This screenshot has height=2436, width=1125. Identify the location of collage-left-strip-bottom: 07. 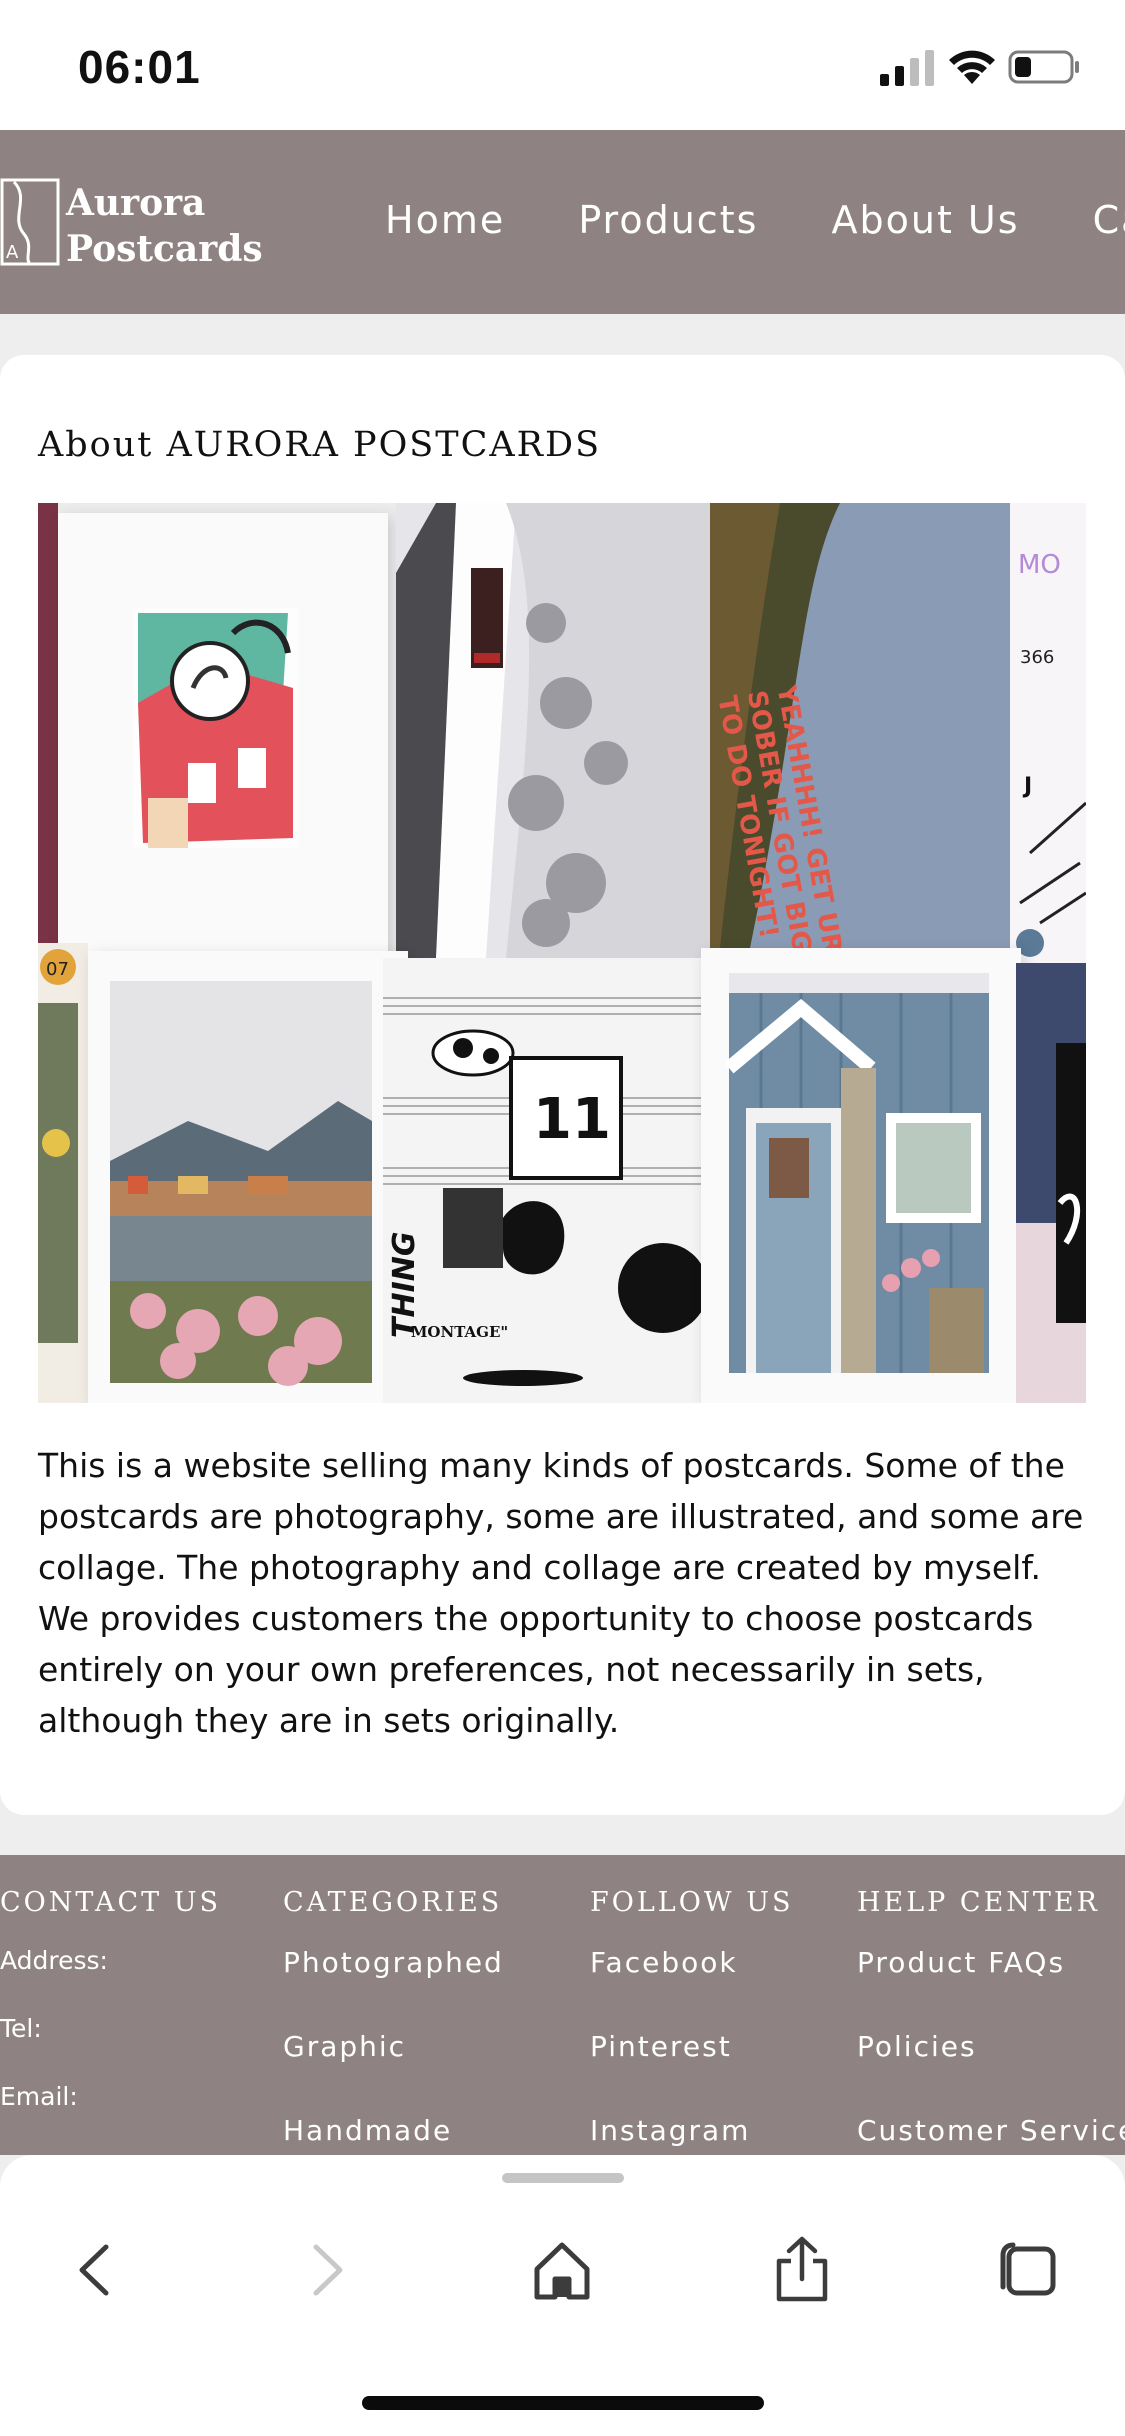
(63, 1173).